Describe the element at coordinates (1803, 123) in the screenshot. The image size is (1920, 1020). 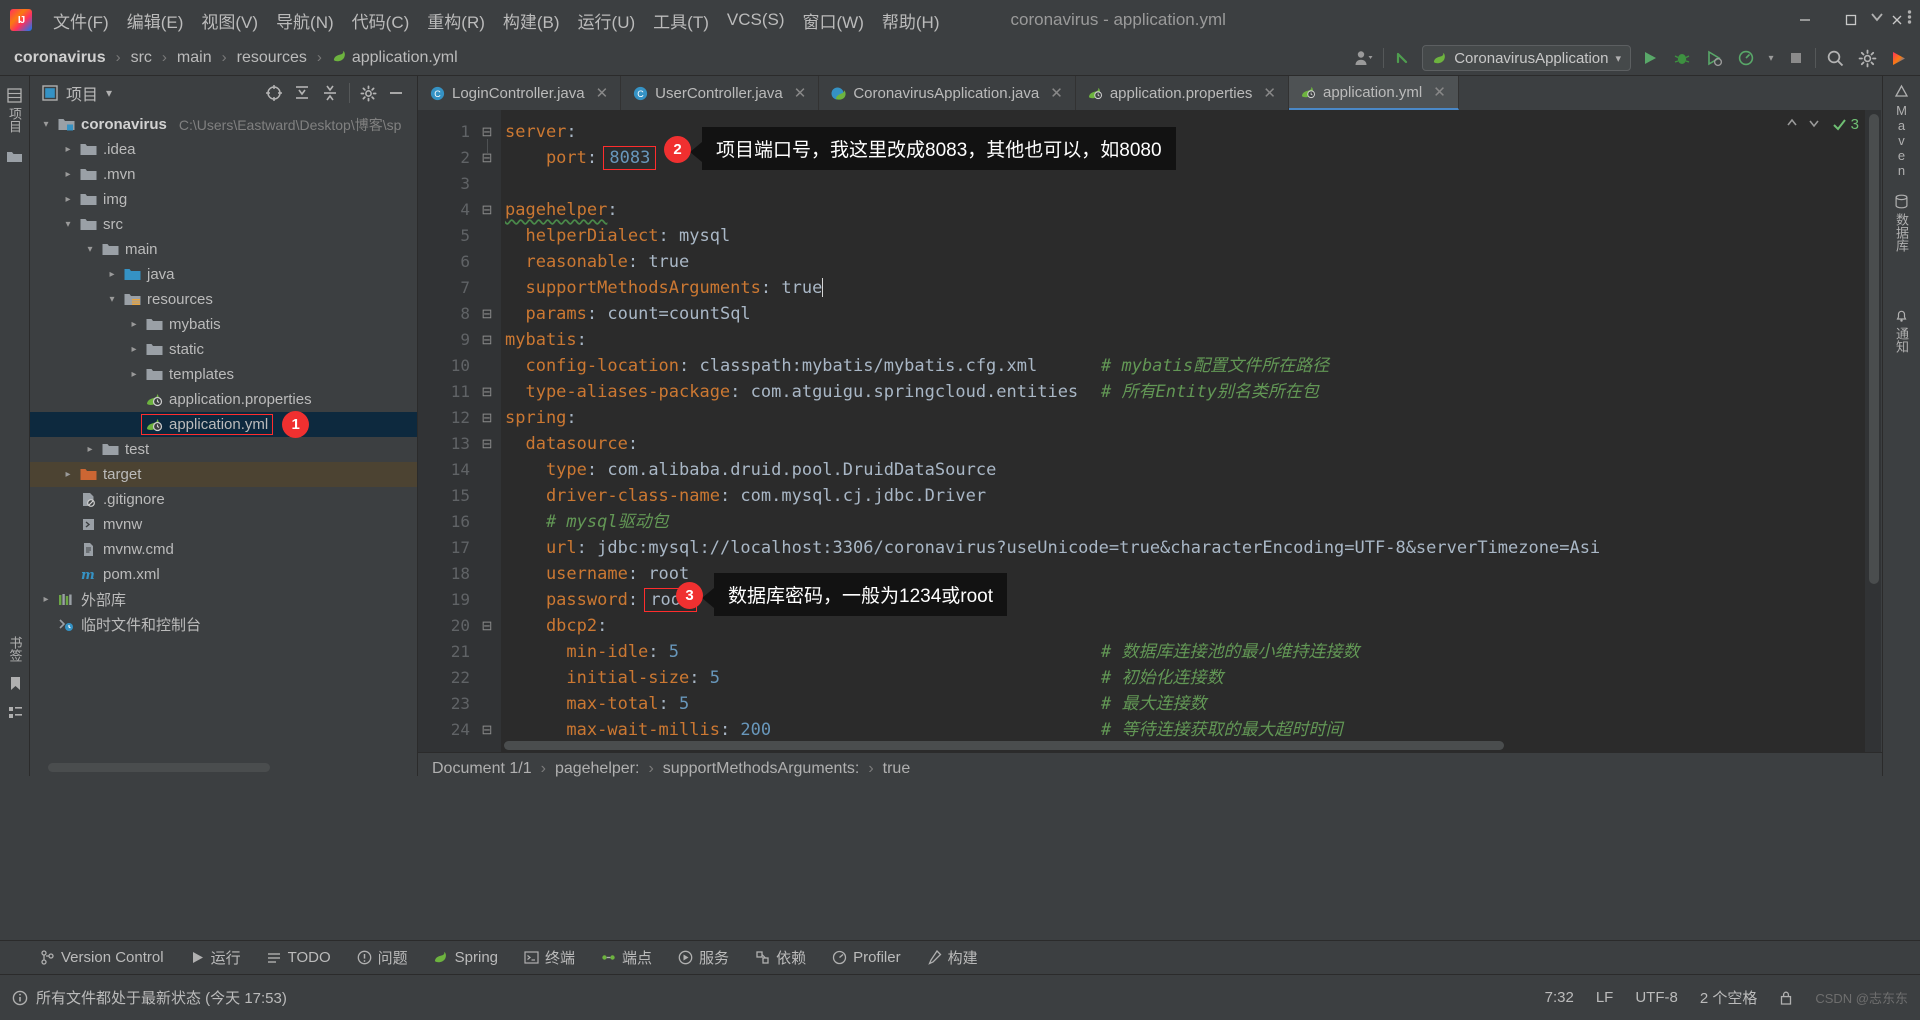
I see `inspection-nav-arrows` at that location.